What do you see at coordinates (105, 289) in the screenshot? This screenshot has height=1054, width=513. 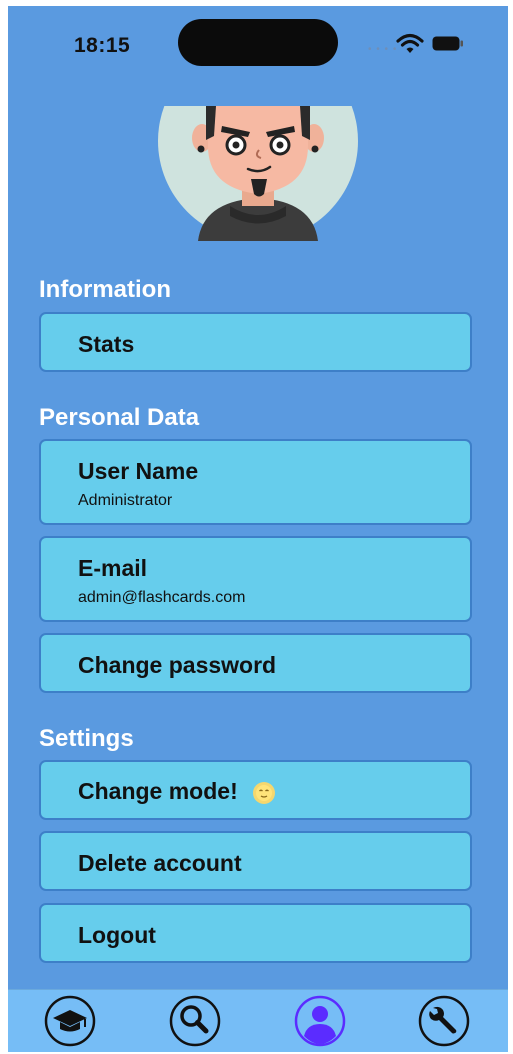 I see `section-title-information: Information` at bounding box center [105, 289].